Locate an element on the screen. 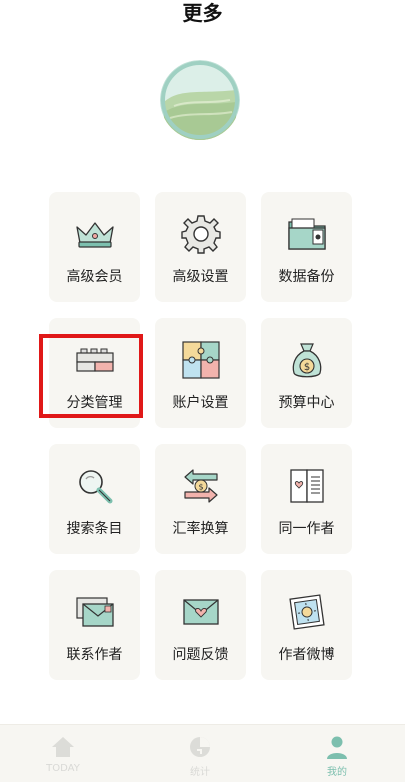  pie-chart-icon is located at coordinates (200, 747).